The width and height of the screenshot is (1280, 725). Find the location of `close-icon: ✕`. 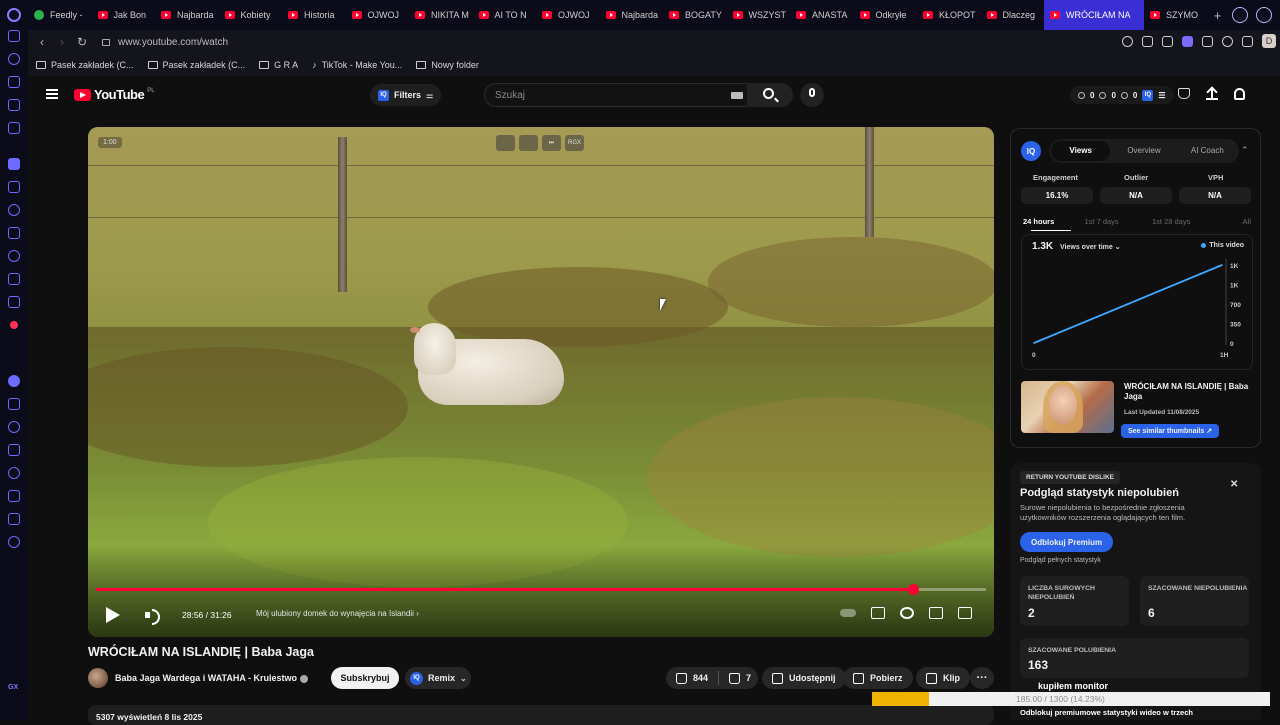

close-icon: ✕ is located at coordinates (1234, 484).